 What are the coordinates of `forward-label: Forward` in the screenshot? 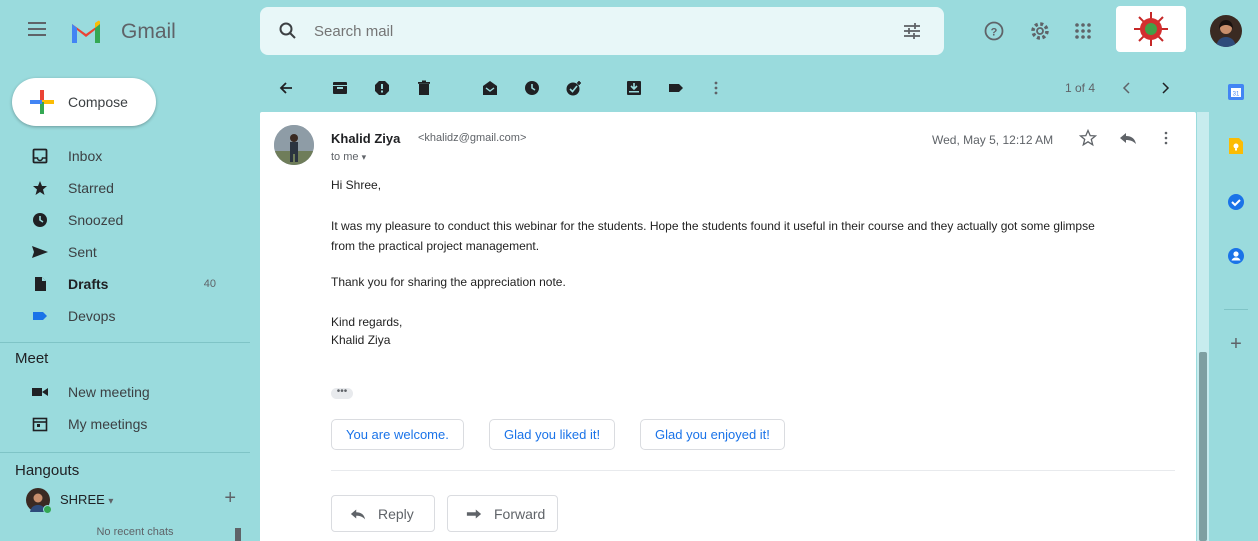 It's located at (520, 513).